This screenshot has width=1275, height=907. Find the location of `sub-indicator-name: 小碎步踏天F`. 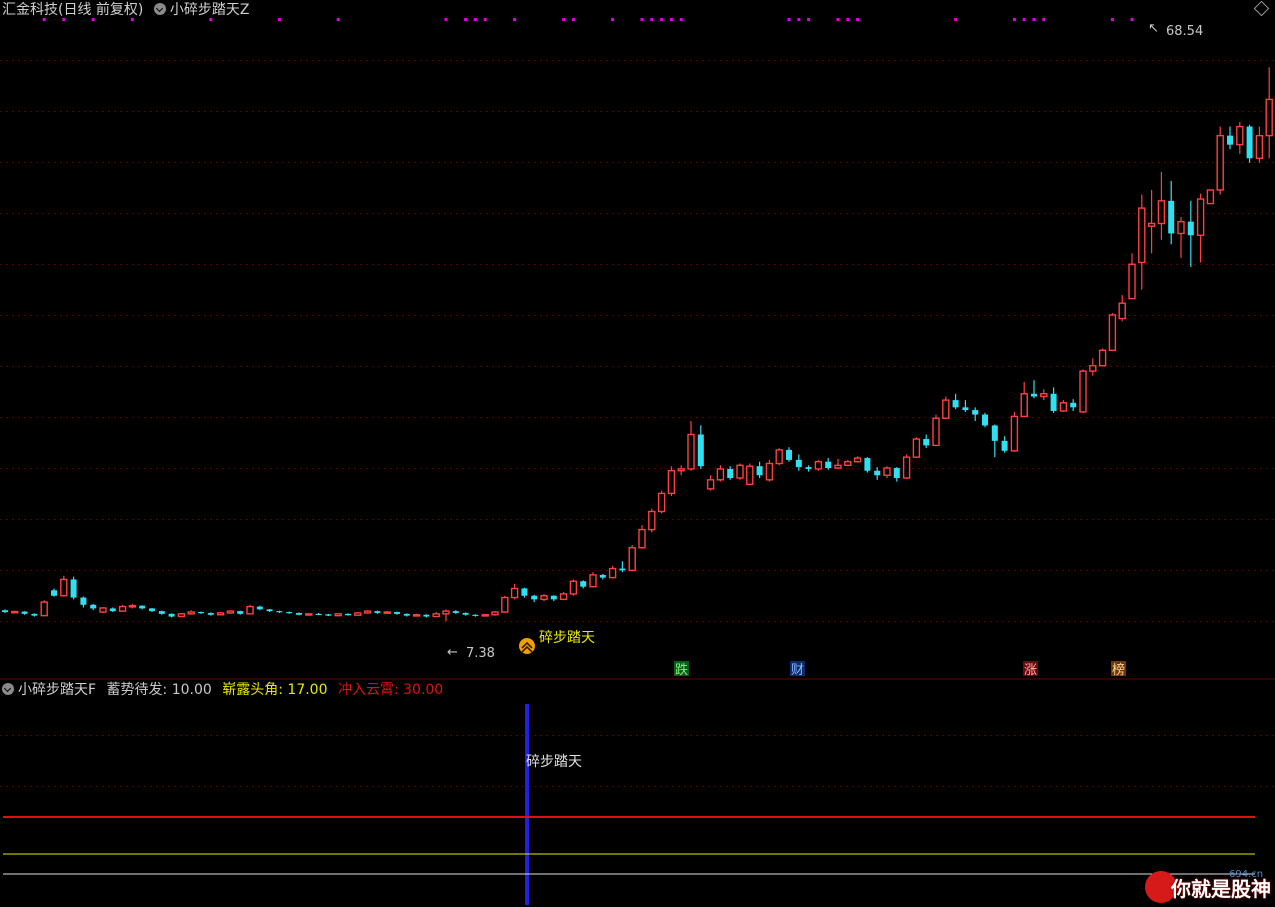

sub-indicator-name: 小碎步踏天F is located at coordinates (57, 690).